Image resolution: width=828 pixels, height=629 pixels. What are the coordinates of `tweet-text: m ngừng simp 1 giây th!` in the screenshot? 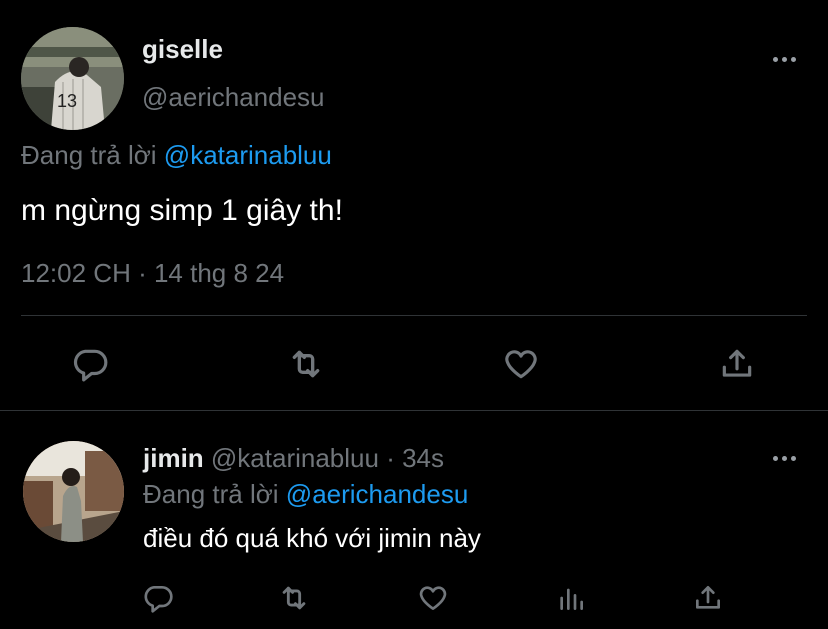 It's located at (182, 210).